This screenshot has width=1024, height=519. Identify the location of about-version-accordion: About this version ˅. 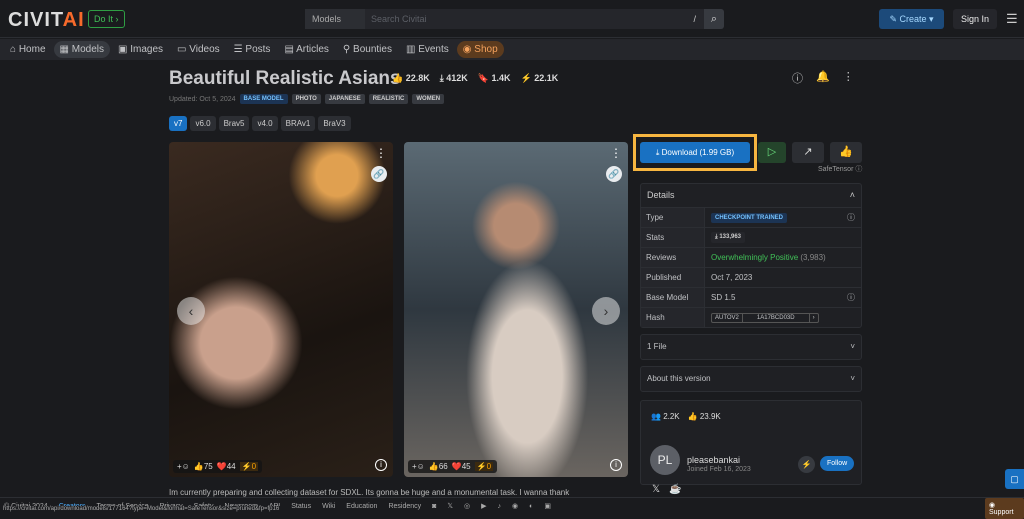
(751, 379).